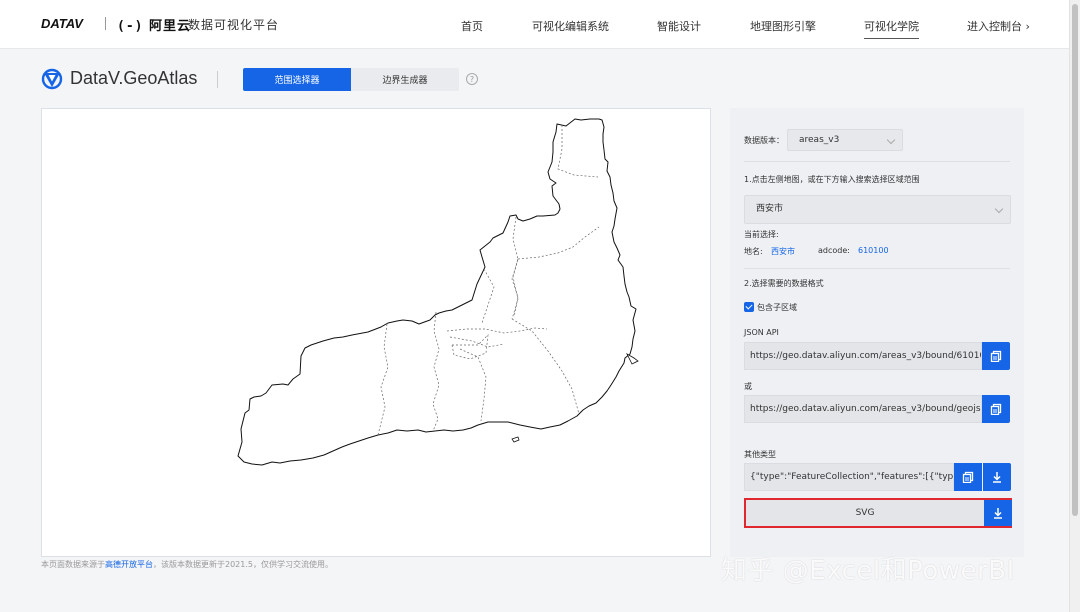 The height and width of the screenshot is (612, 1080). What do you see at coordinates (297, 79) in the screenshot?
I see `tab-range-selector: 范围选择器` at bounding box center [297, 79].